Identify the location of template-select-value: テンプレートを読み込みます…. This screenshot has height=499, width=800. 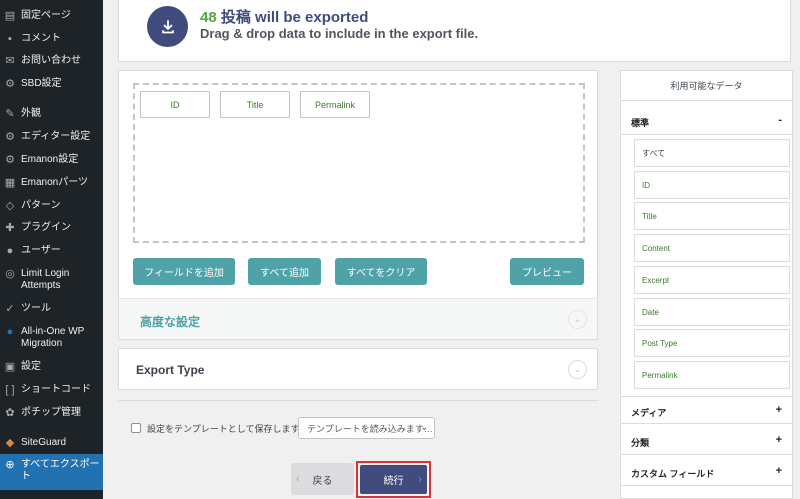
(370, 428).